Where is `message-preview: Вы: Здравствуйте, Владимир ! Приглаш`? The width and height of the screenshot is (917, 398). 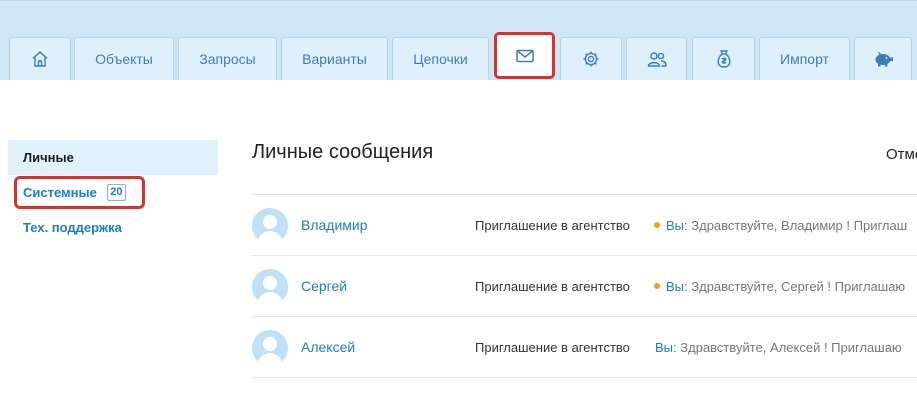
message-preview: Вы: Здравствуйте, Владимир ! Приглаш is located at coordinates (780, 225).